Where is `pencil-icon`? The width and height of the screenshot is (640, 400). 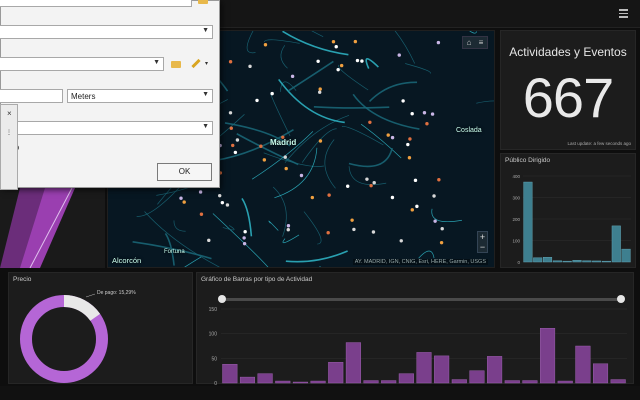 pencil-icon is located at coordinates (196, 63).